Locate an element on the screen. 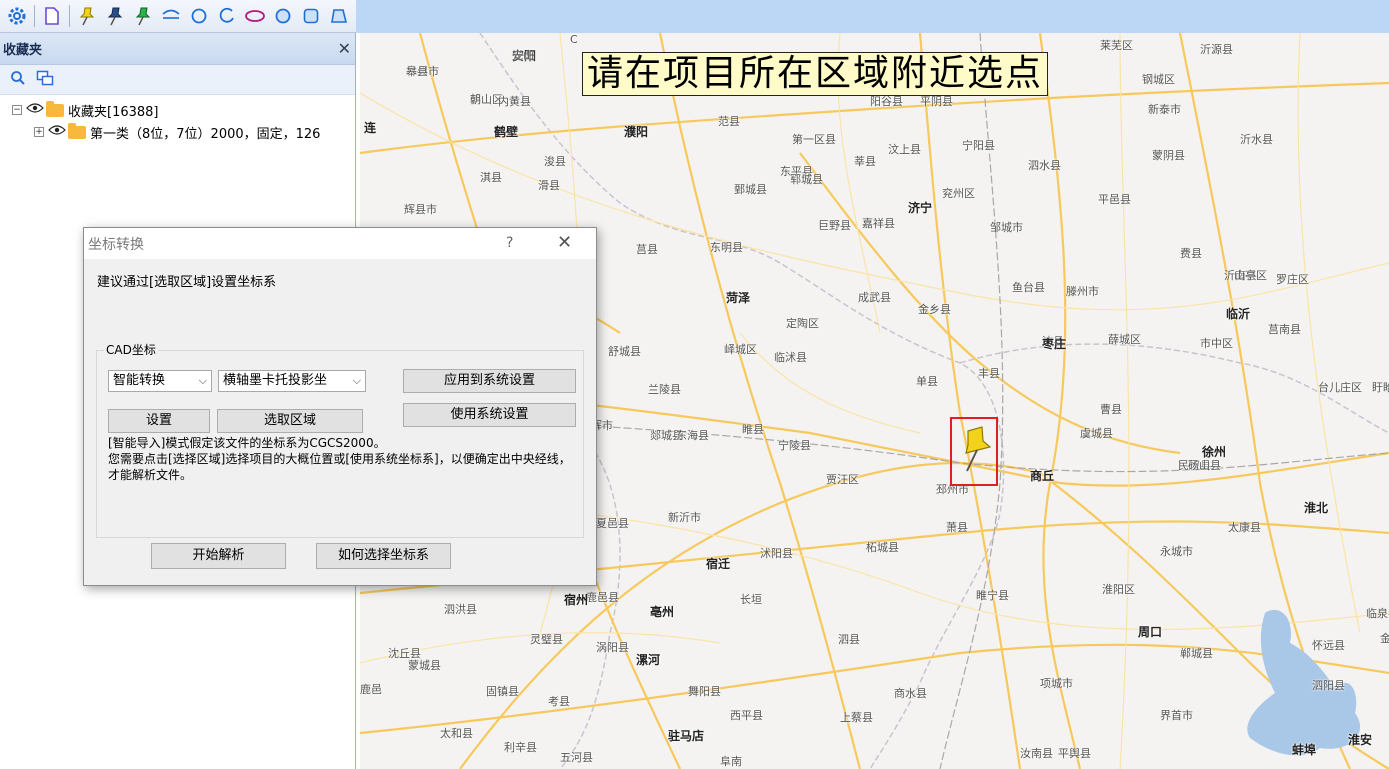 The width and height of the screenshot is (1389, 769). settings-button: 设置 is located at coordinates (159, 421).